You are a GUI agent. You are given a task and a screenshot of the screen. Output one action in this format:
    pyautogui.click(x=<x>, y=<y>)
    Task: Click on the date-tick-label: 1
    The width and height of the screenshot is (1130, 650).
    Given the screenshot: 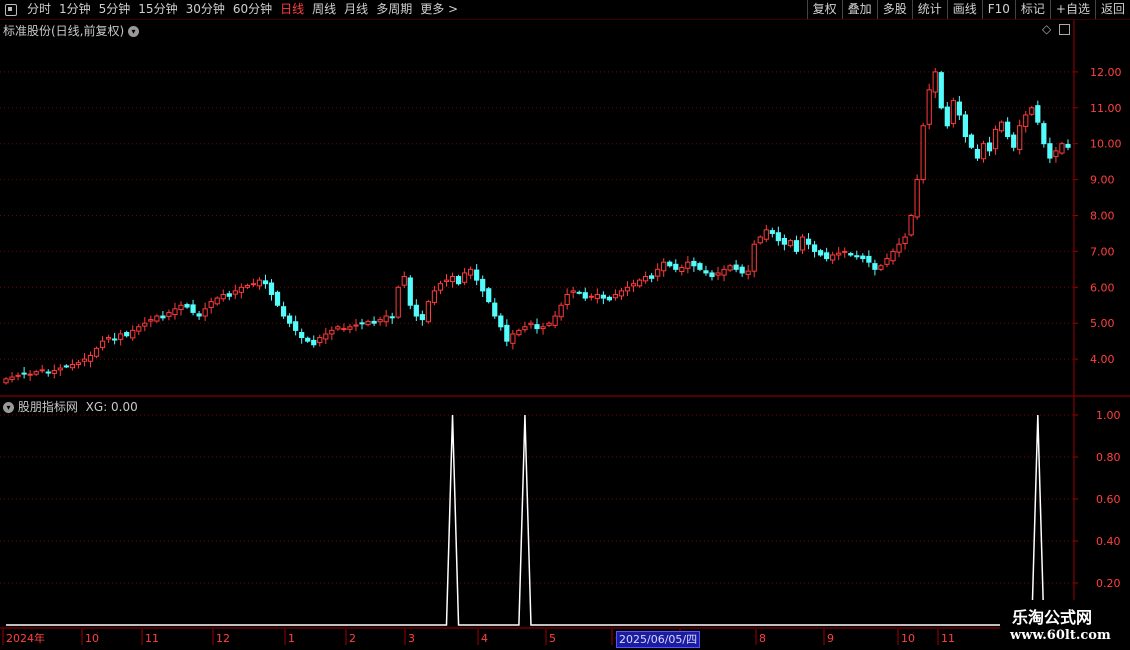 What is the action you would take?
    pyautogui.click(x=291, y=638)
    